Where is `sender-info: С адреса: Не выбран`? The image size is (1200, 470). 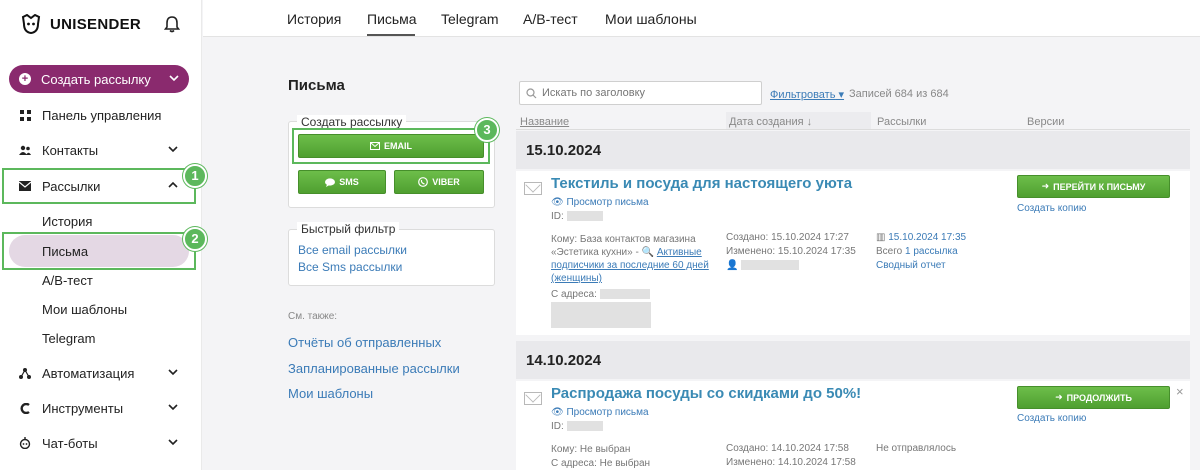 sender-info: С адреса: Не выбран is located at coordinates (601, 463).